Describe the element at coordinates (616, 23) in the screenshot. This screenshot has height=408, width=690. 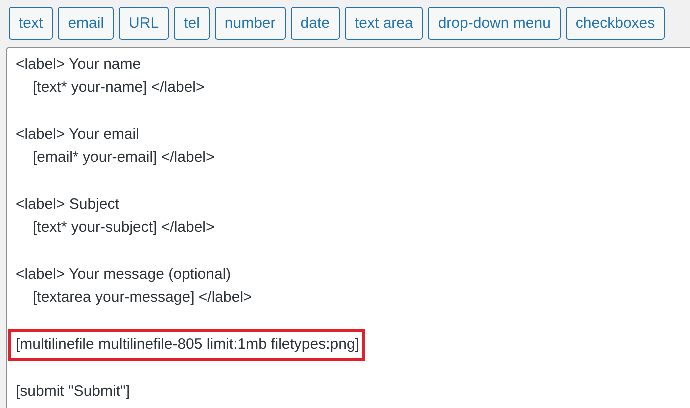
I see `tag-button: checkboxes` at that location.